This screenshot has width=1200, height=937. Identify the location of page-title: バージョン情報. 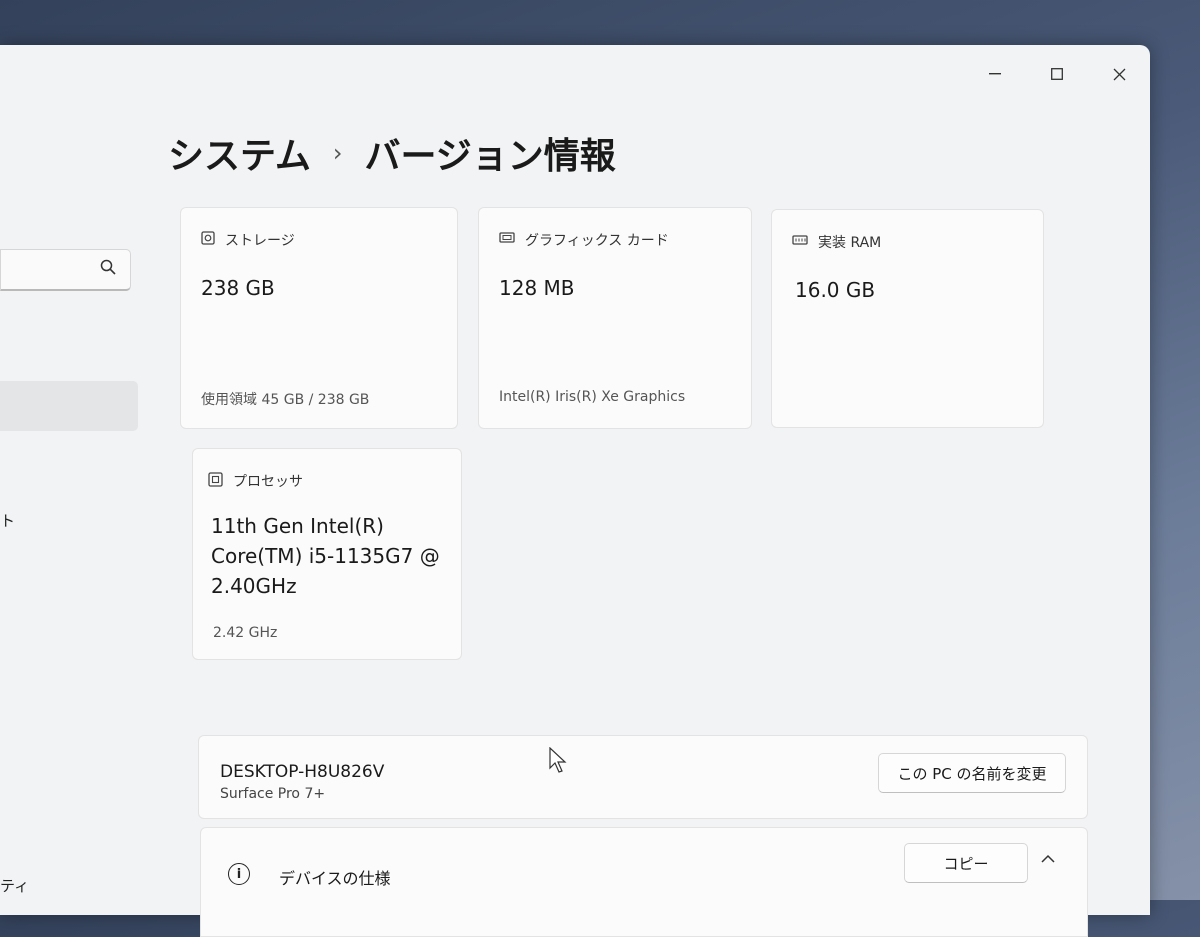
(490, 156).